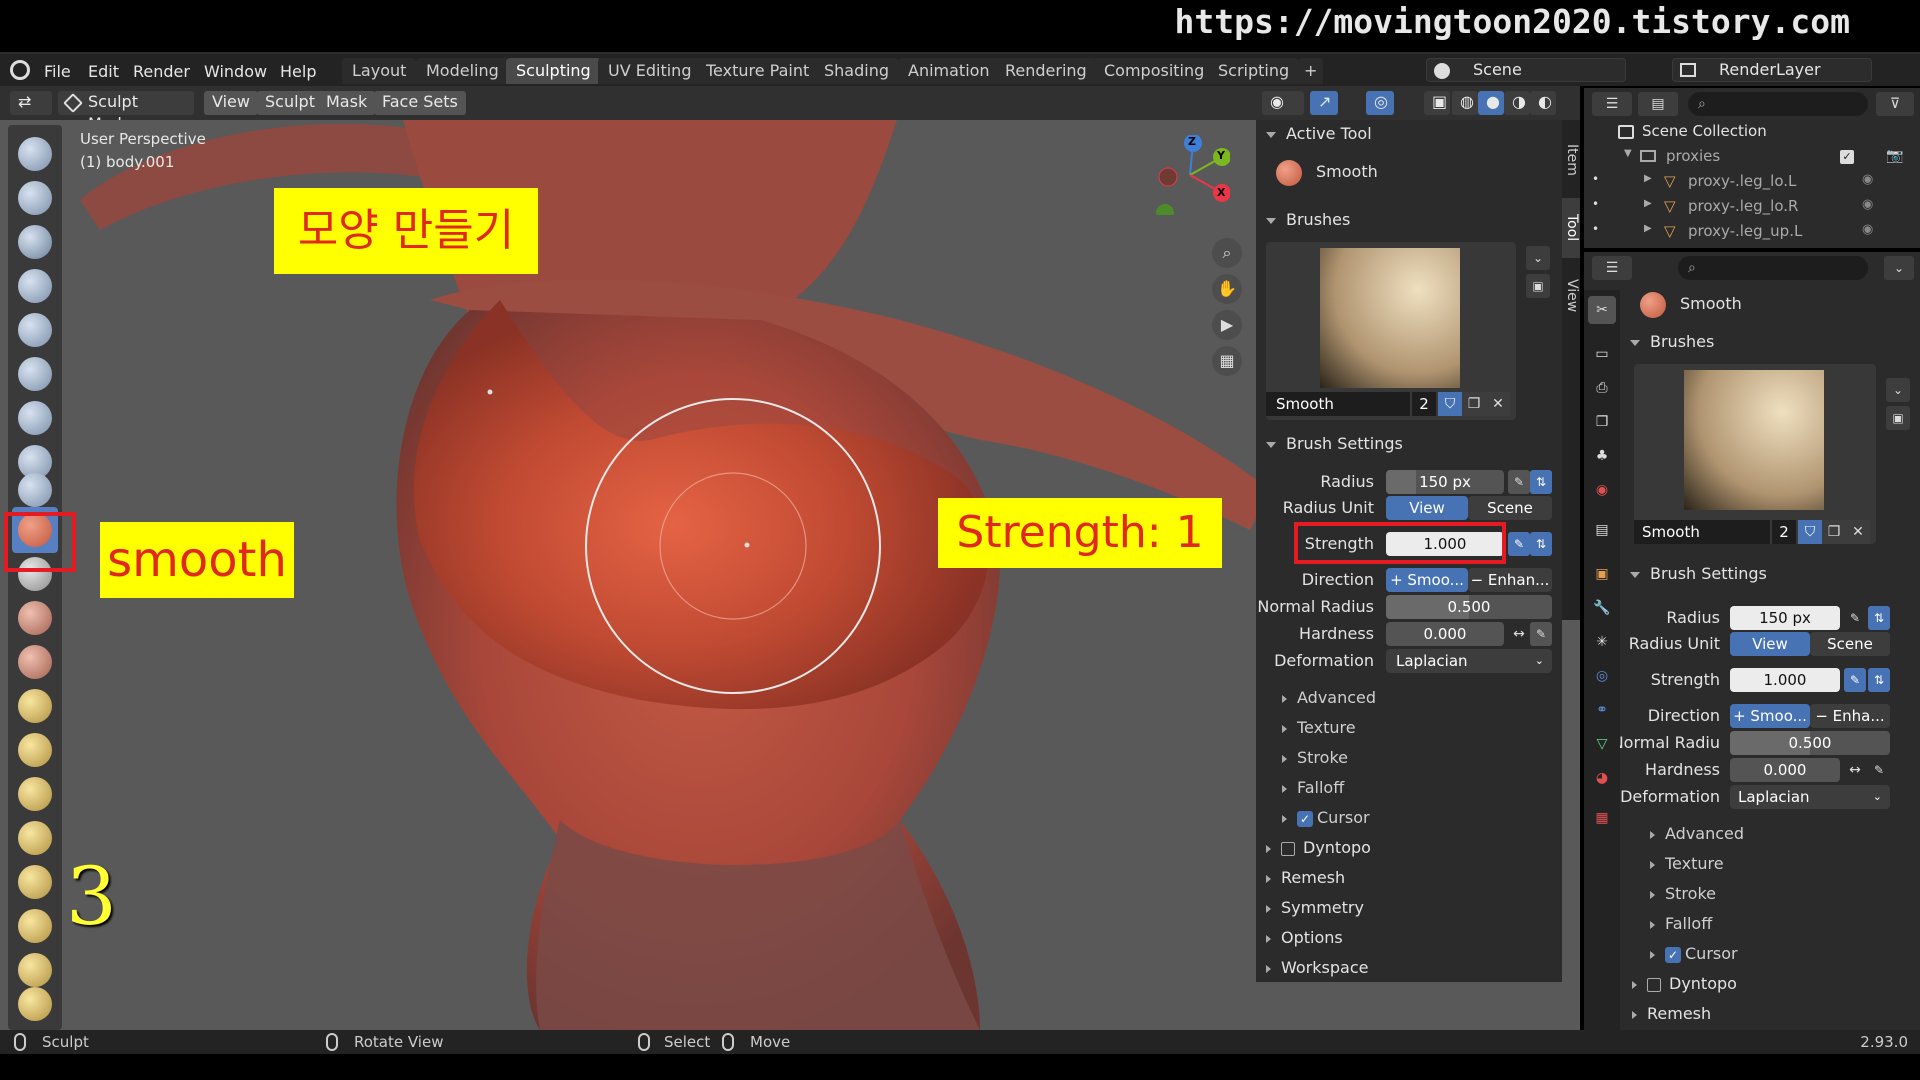 The image size is (1920, 1080). I want to click on panel-remesh: Remesh, so click(1313, 877).